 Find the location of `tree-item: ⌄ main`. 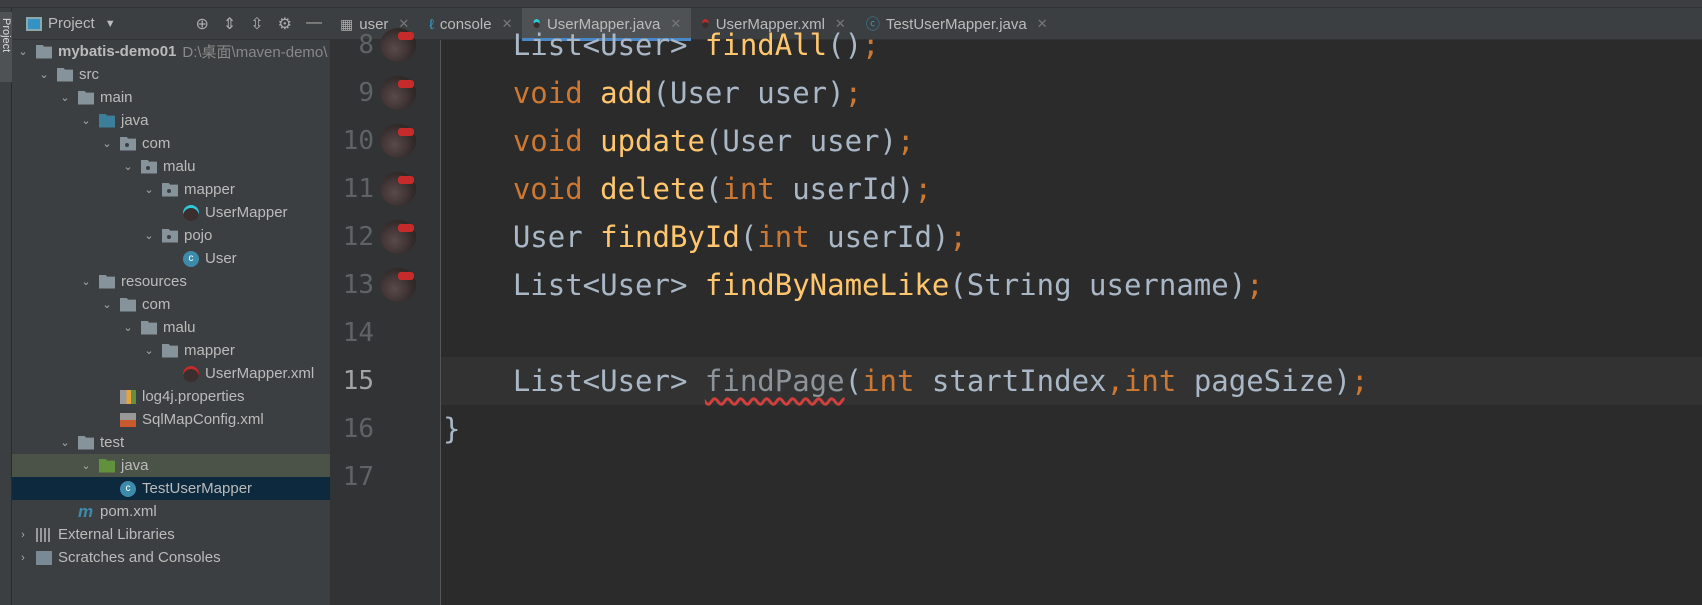

tree-item: ⌄ main is located at coordinates (171, 97).